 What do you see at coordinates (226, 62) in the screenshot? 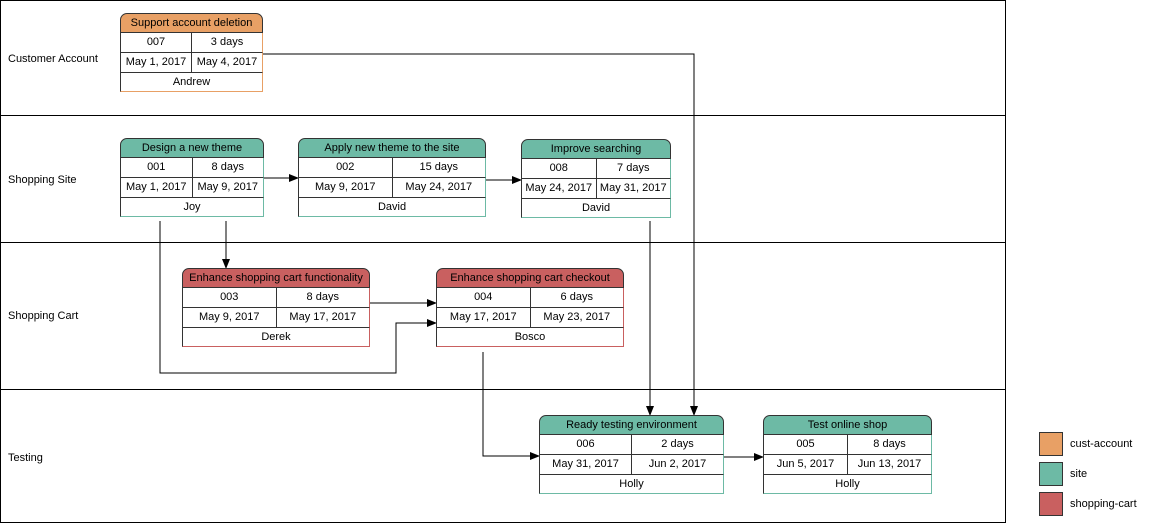
I see `task-end-date: May 4, 2017` at bounding box center [226, 62].